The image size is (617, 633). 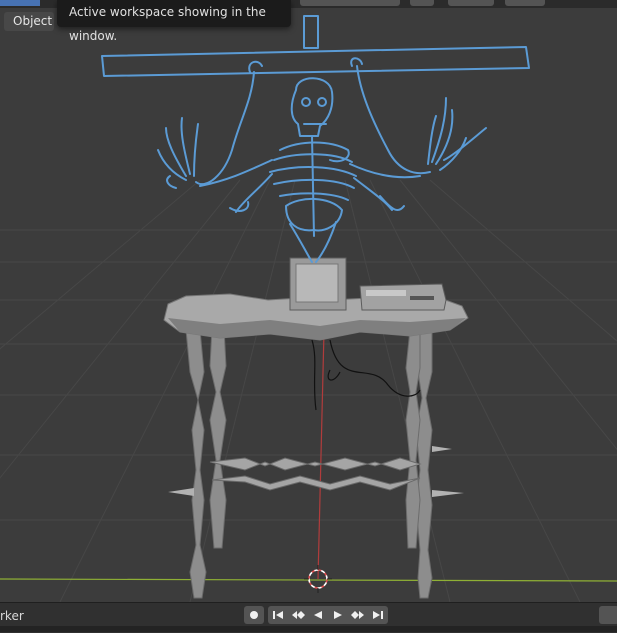 I want to click on current-frame-field, so click(x=608, y=615).